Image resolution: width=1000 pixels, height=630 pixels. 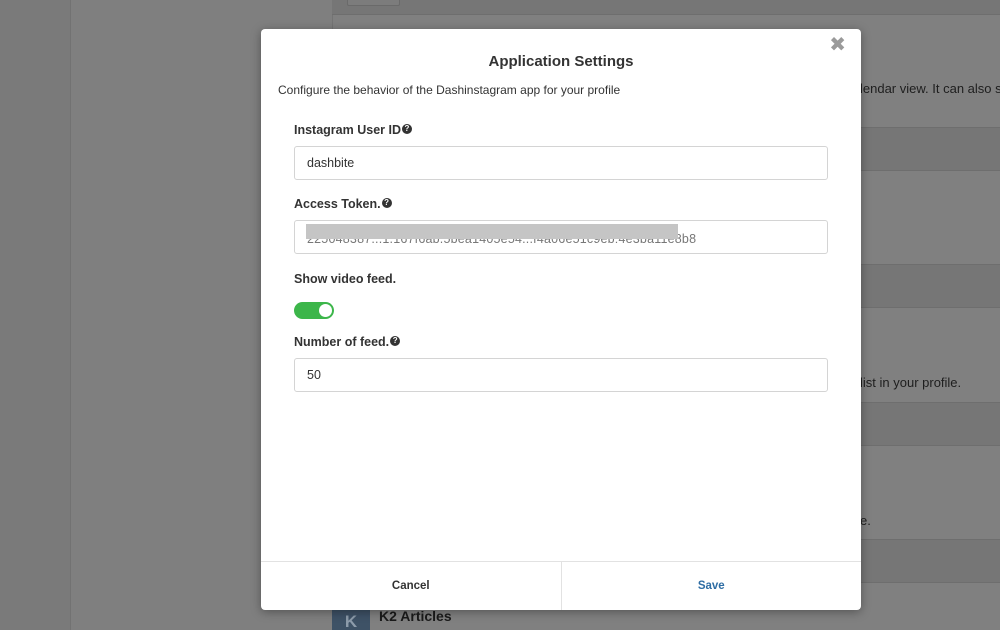 I want to click on redaction-bar, so click(x=492, y=231).